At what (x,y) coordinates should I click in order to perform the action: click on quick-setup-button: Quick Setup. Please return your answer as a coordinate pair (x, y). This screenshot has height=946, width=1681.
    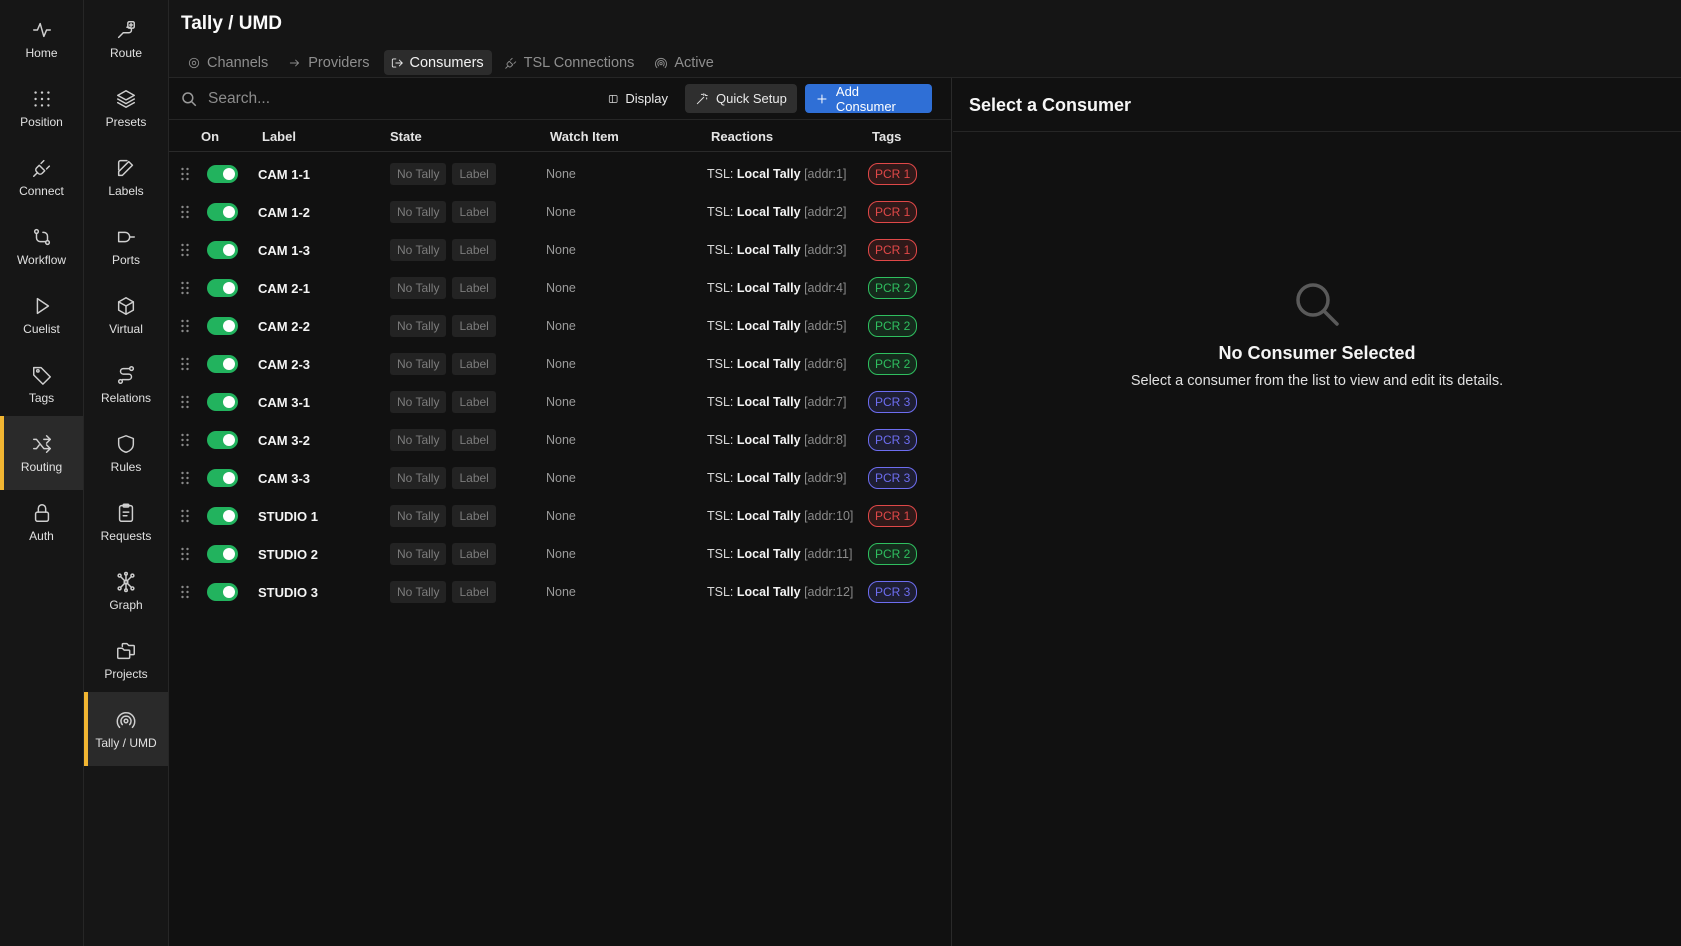
    Looking at the image, I should click on (741, 98).